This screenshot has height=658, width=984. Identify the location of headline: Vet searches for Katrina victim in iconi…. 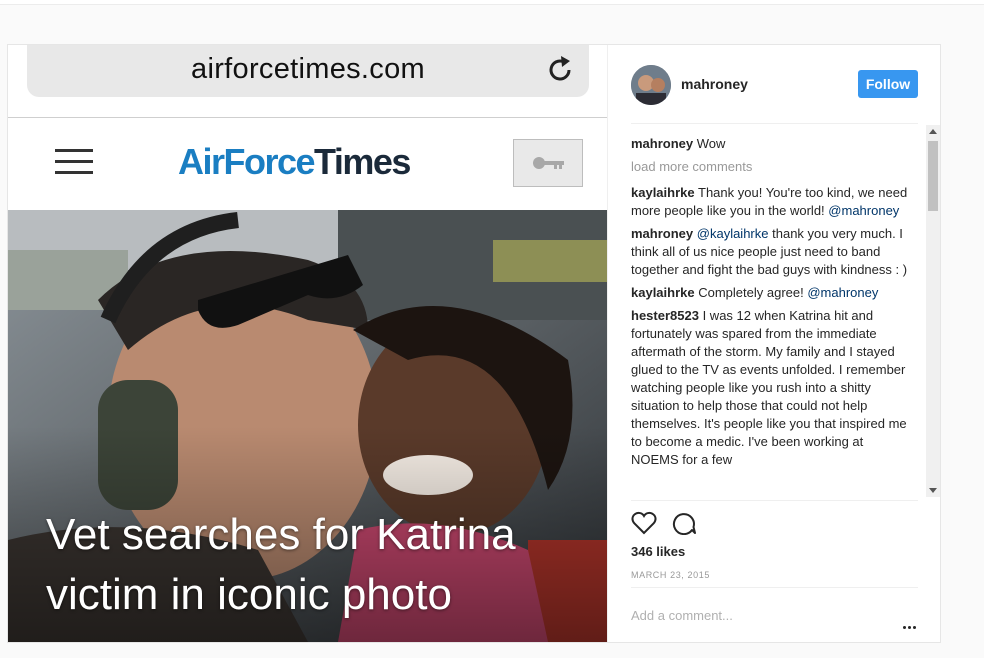
(316, 565).